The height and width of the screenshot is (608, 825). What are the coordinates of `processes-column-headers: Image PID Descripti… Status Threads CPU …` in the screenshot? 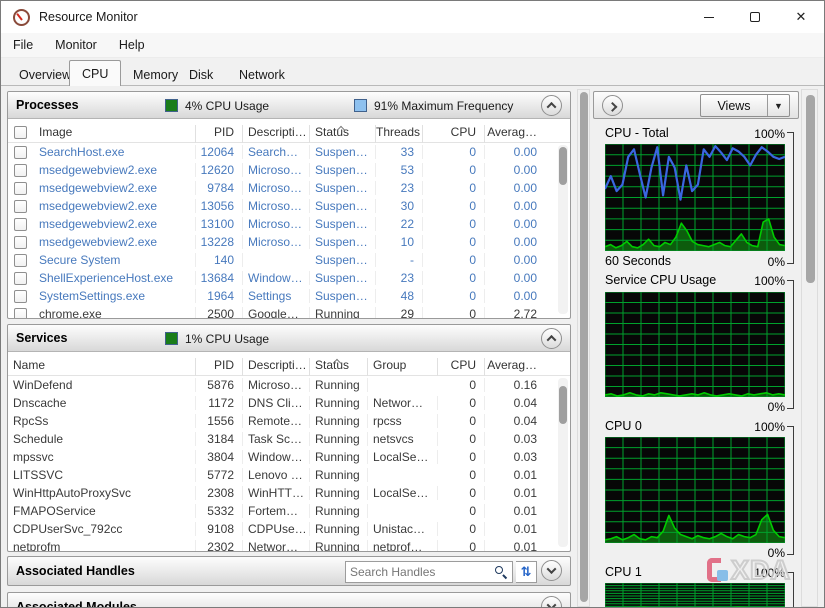 It's located at (289, 131).